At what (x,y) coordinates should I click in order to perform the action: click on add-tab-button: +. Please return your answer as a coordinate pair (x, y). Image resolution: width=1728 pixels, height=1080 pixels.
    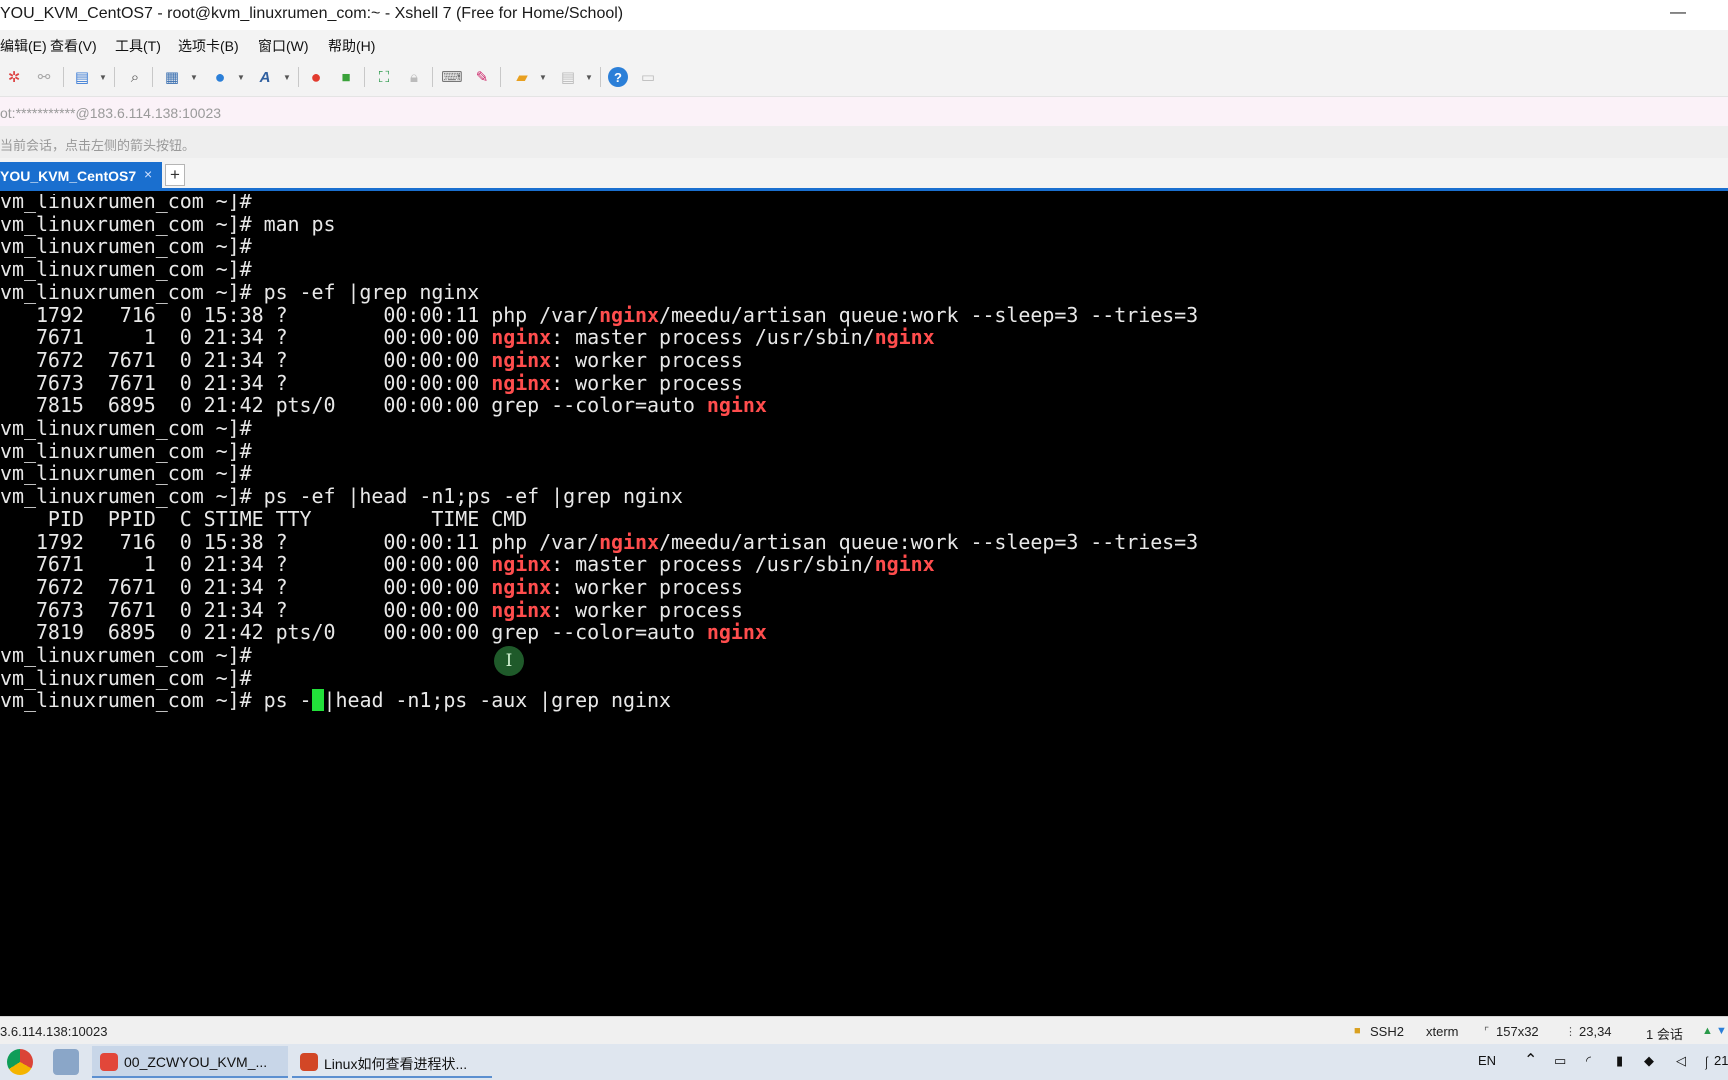
    Looking at the image, I should click on (175, 175).